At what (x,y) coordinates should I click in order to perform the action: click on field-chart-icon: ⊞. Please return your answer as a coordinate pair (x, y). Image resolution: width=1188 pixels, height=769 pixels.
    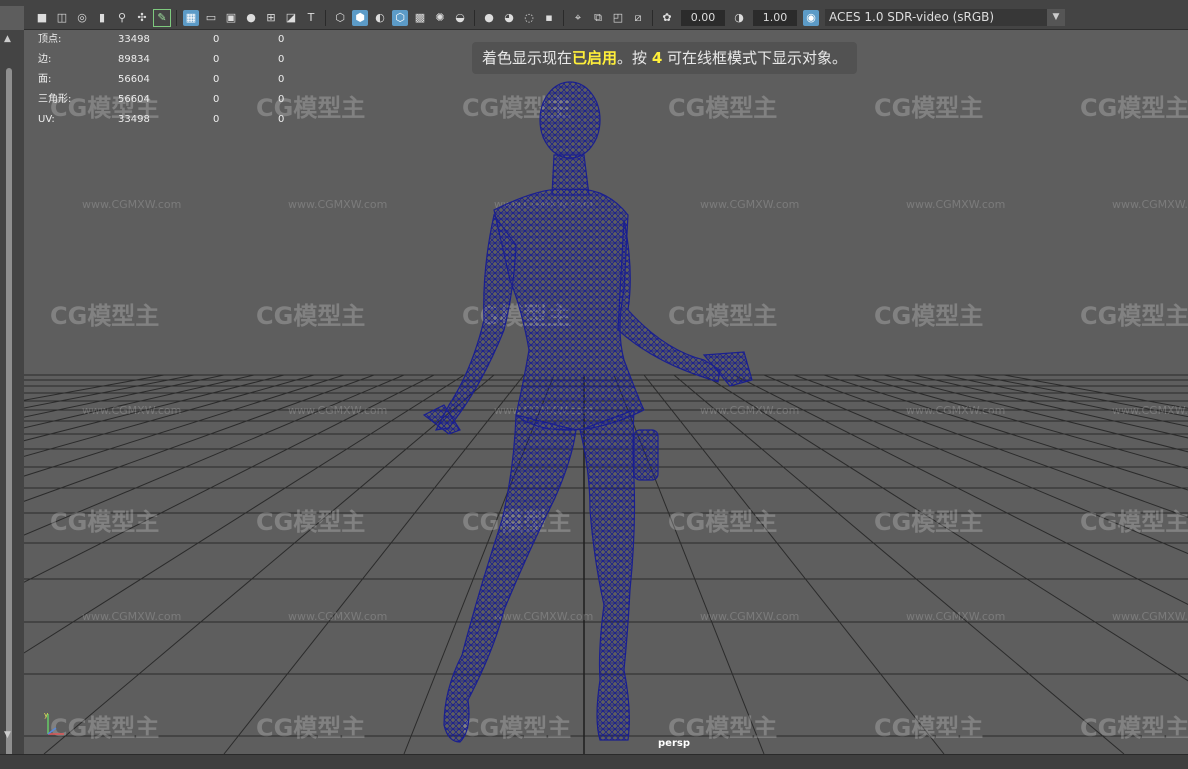
    Looking at the image, I should click on (271, 18).